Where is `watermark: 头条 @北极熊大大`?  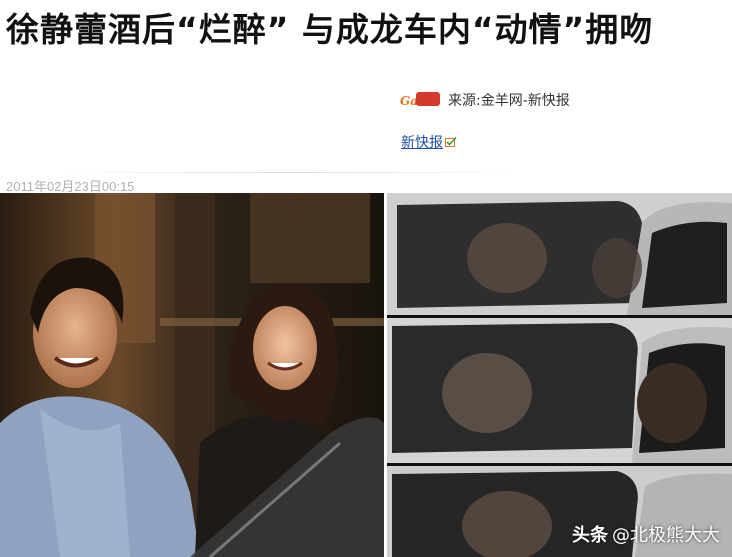
watermark: 头条 @北极熊大大 is located at coordinates (646, 534).